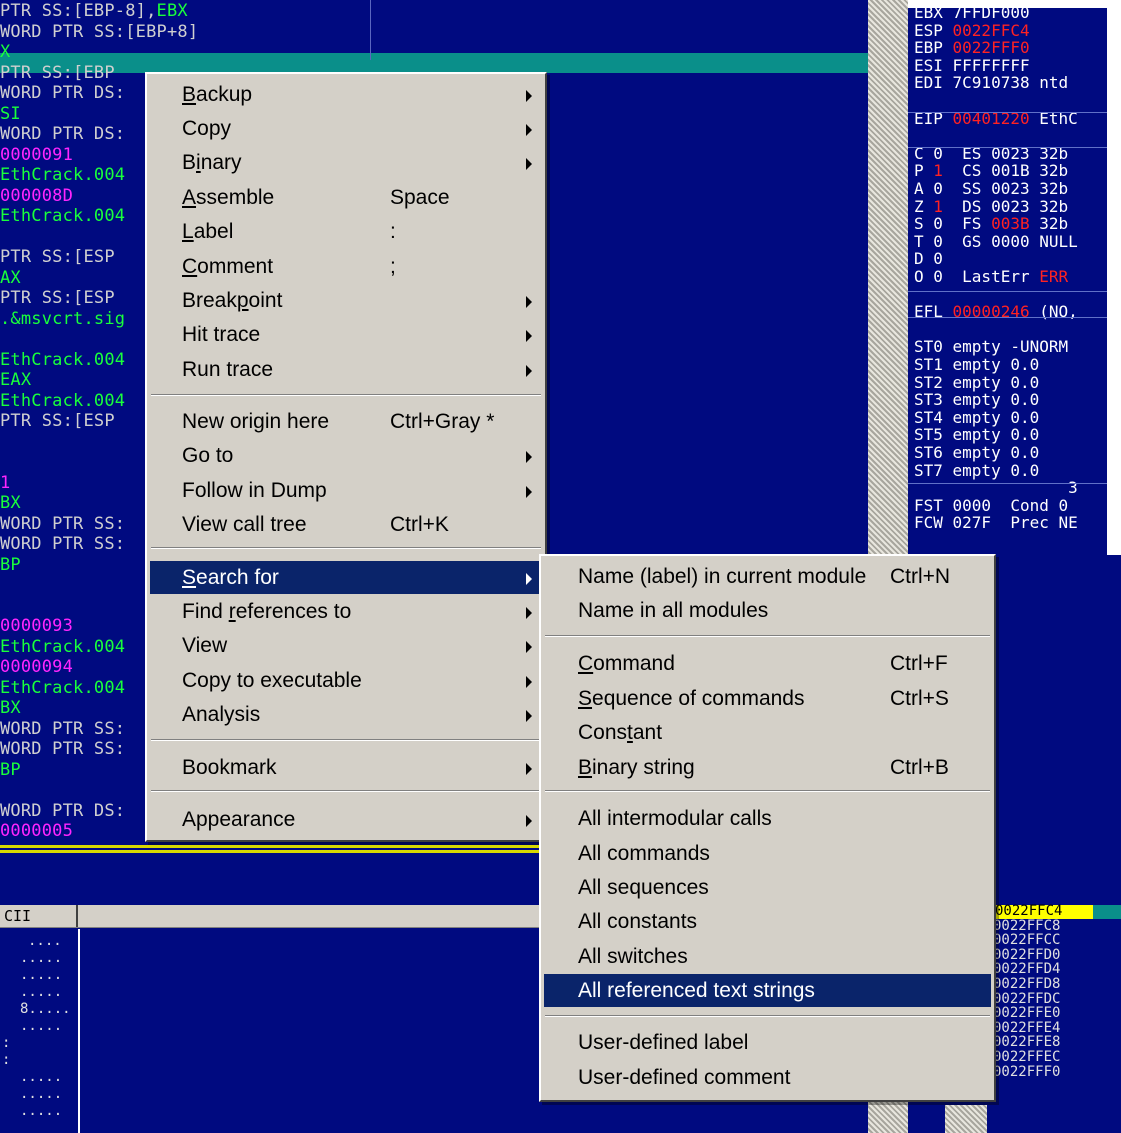 This screenshot has width=1121, height=1133. Describe the element at coordinates (976, 470) in the screenshot. I see `register-line: ST7 empty 0.0` at that location.